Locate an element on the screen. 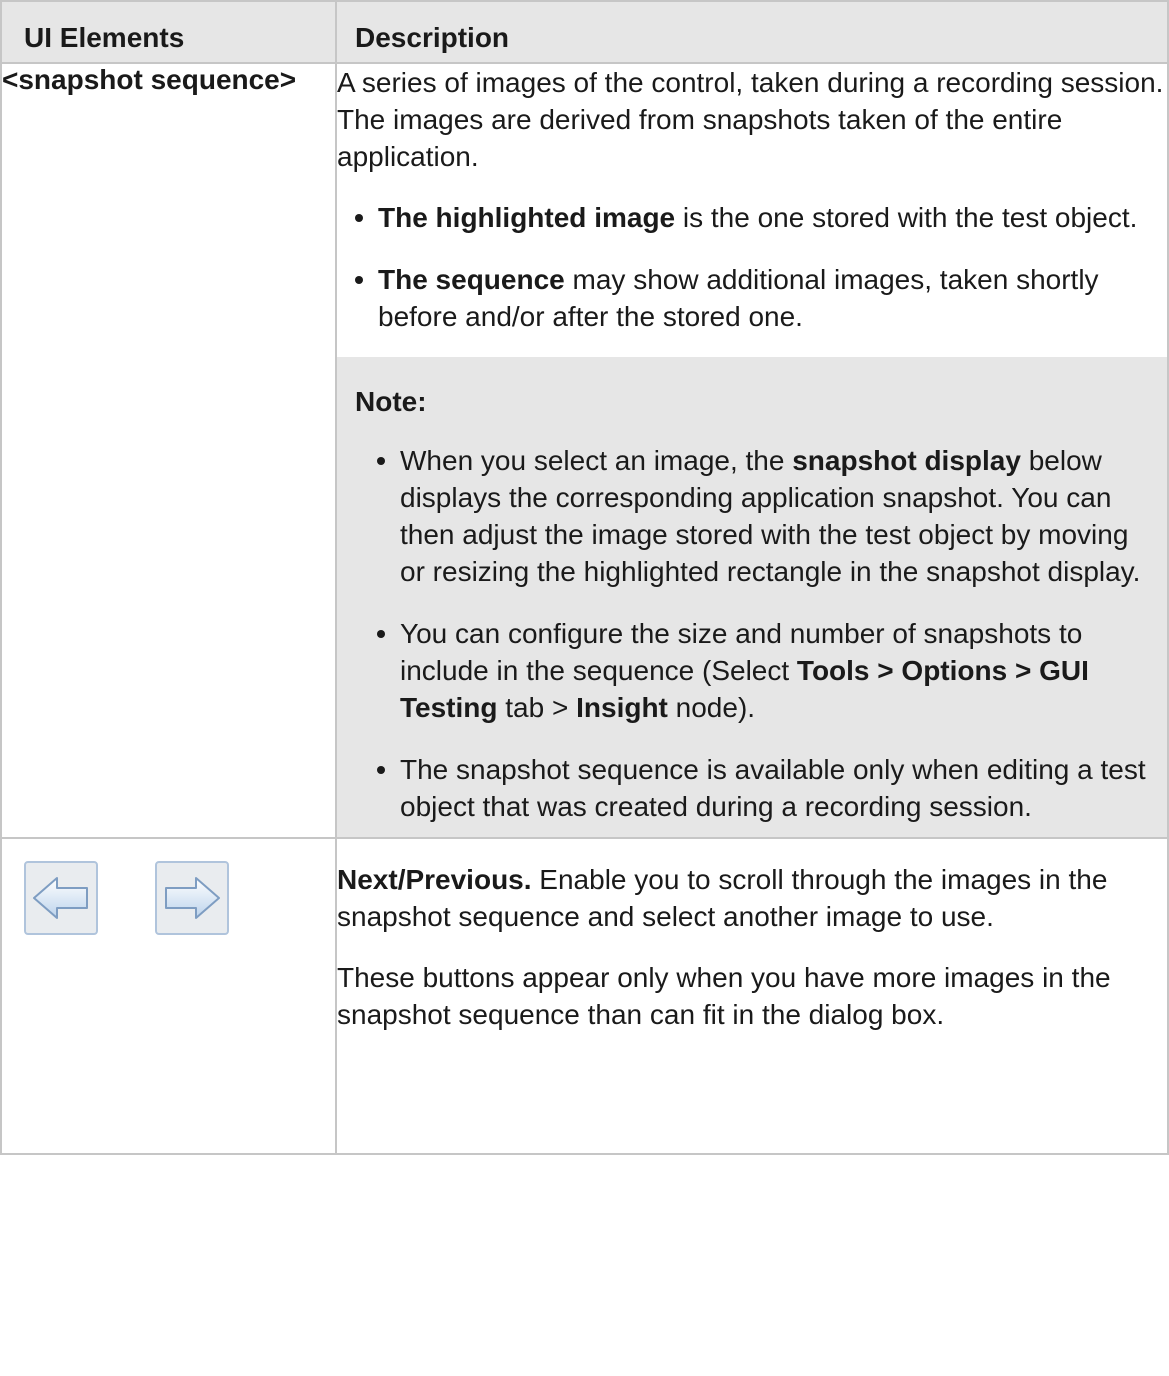  header-description: Description is located at coordinates (752, 32).